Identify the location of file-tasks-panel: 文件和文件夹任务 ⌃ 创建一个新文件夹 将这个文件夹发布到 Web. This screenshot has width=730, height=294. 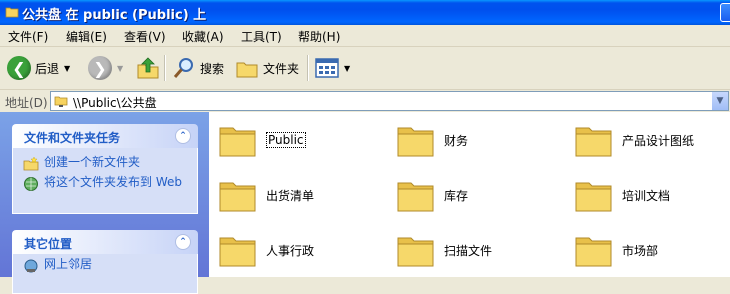
(105, 169).